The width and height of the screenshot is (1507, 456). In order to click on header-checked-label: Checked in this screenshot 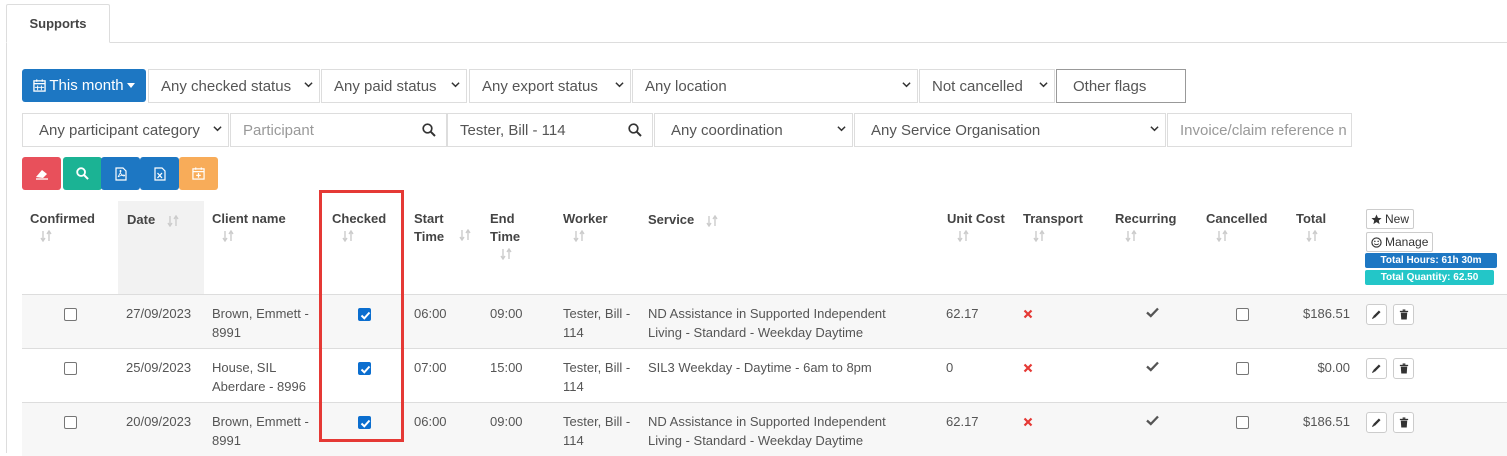, I will do `click(359, 218)`.